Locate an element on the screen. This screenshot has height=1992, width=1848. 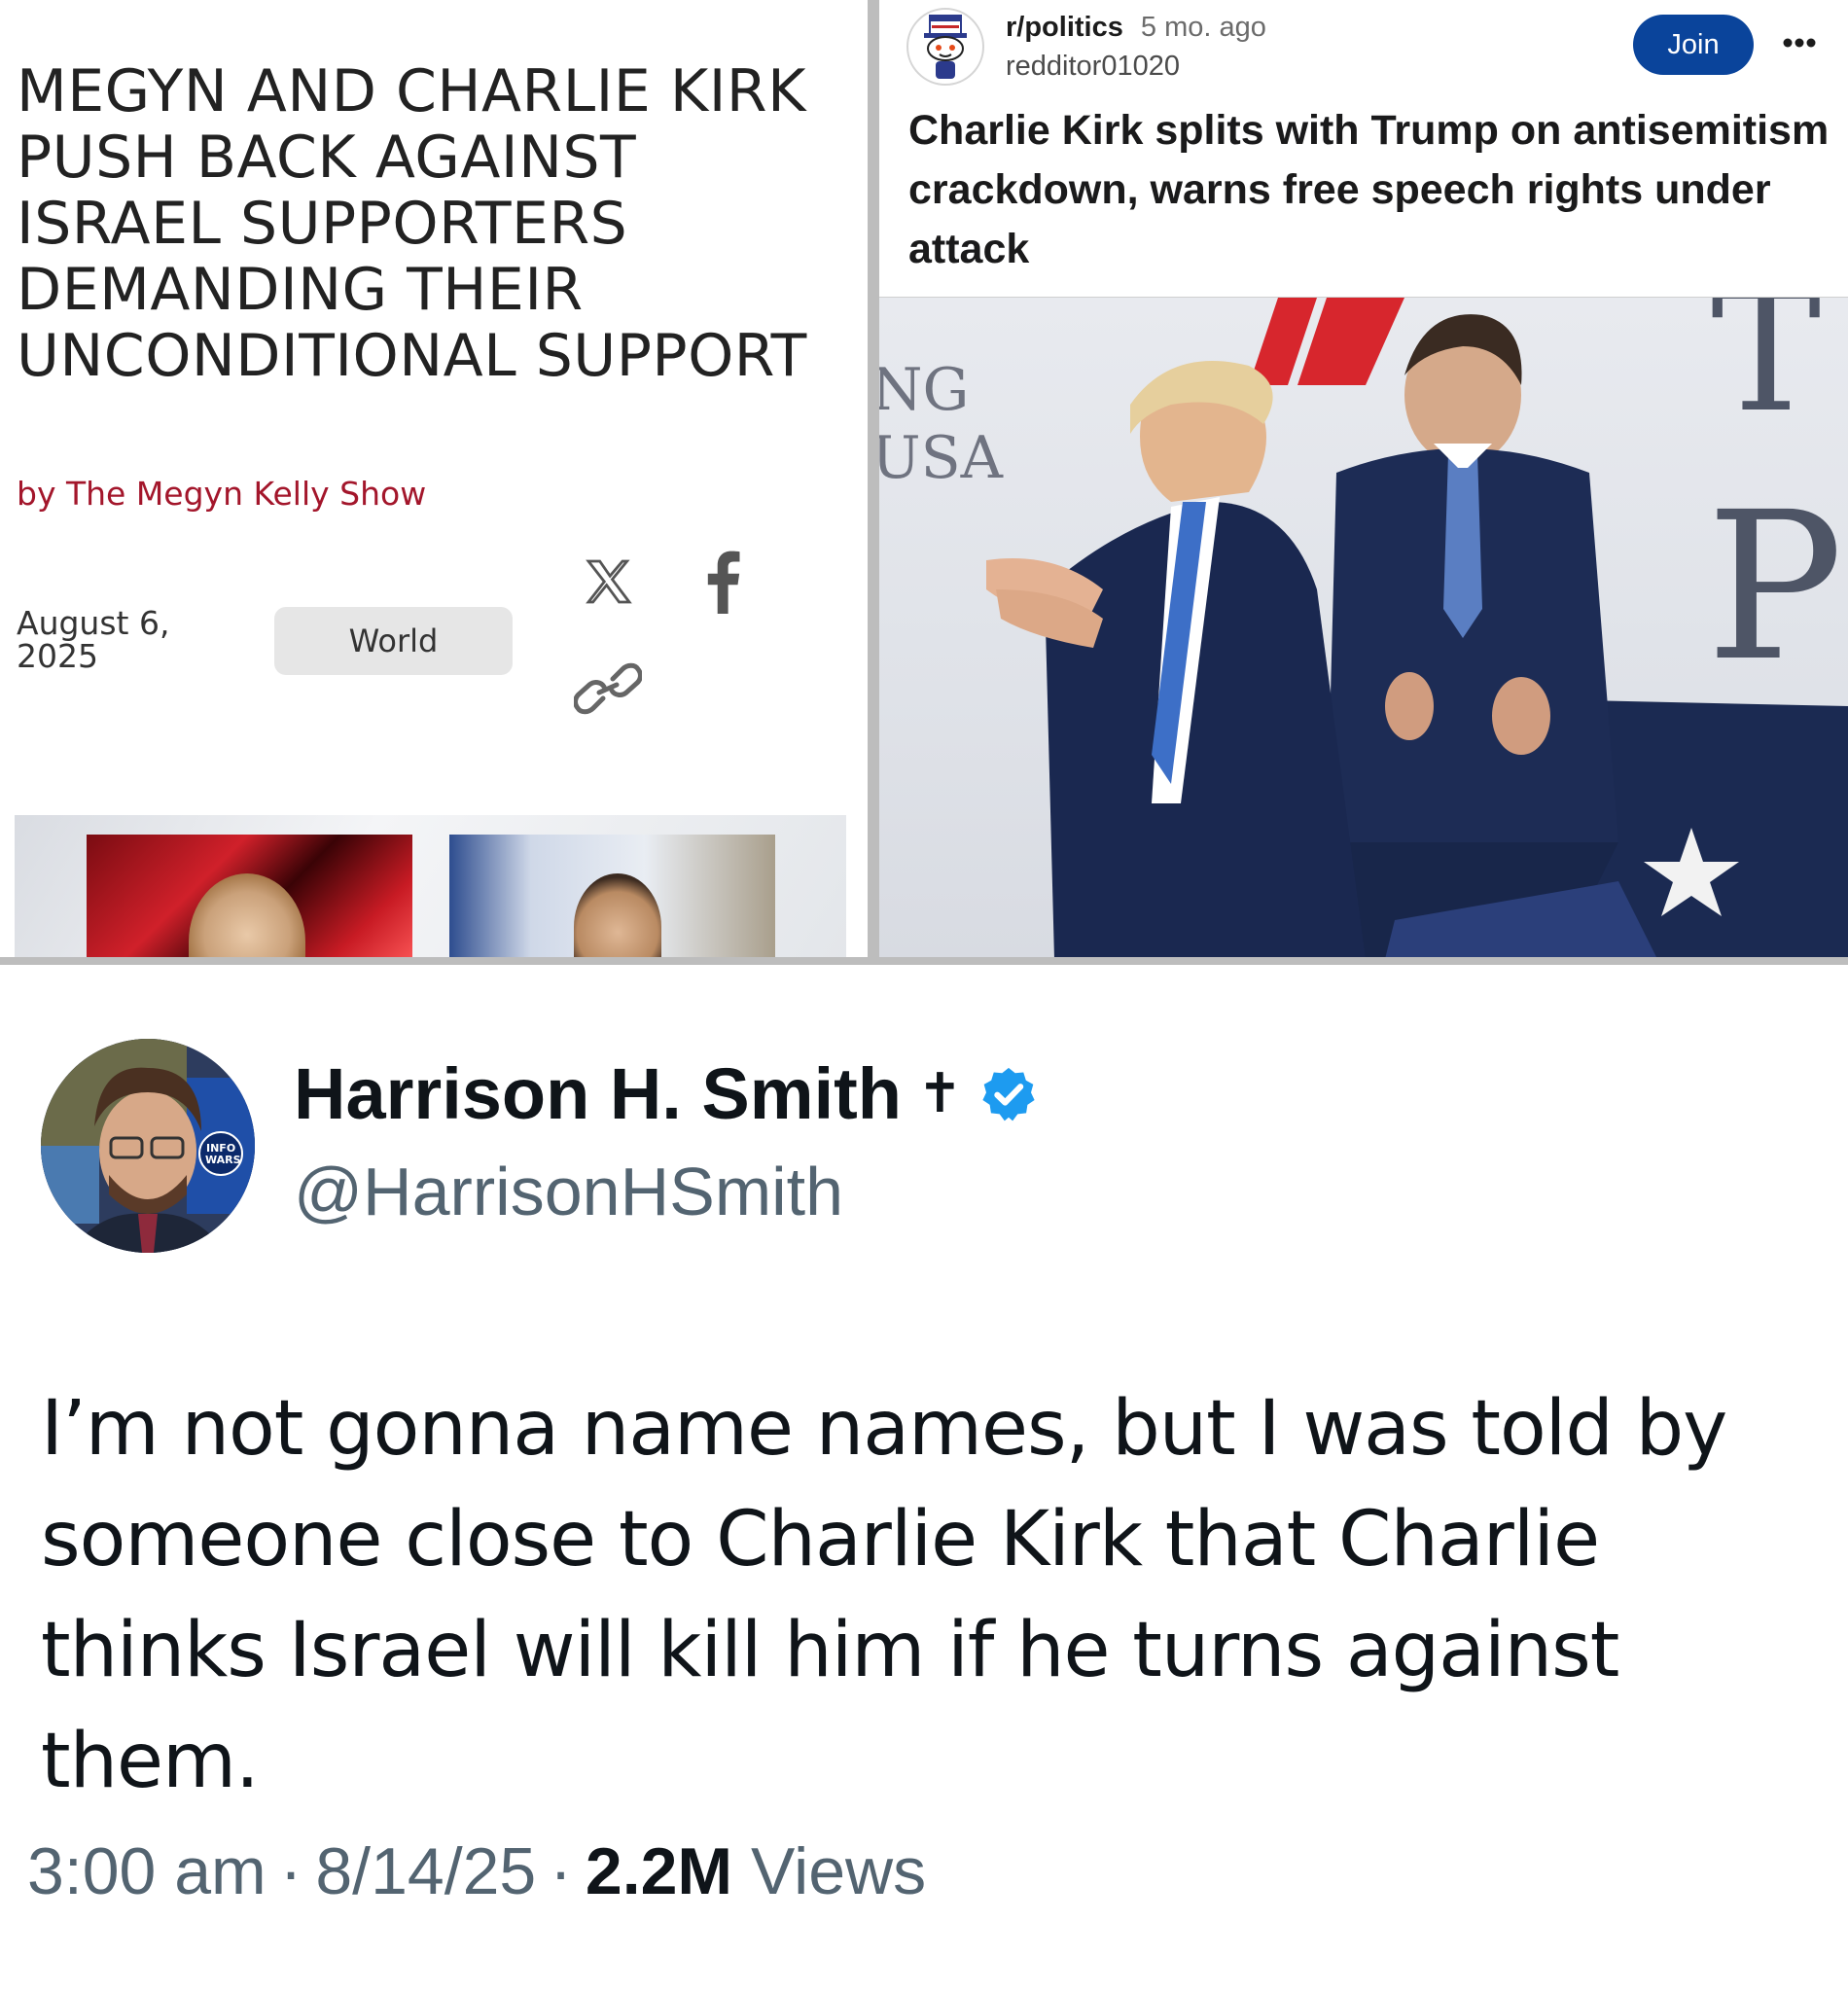
related-thumbnails is located at coordinates (431, 886).